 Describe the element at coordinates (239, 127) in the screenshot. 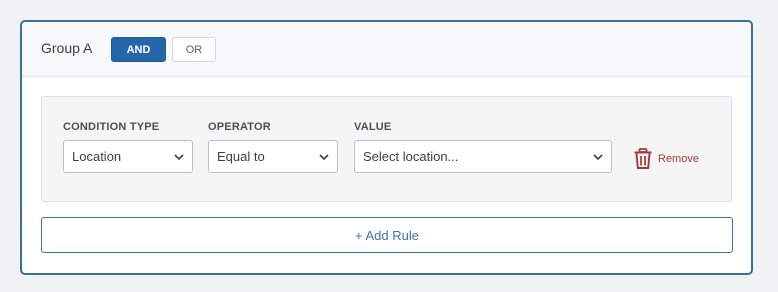

I see `operator-label: OPERATOR` at that location.